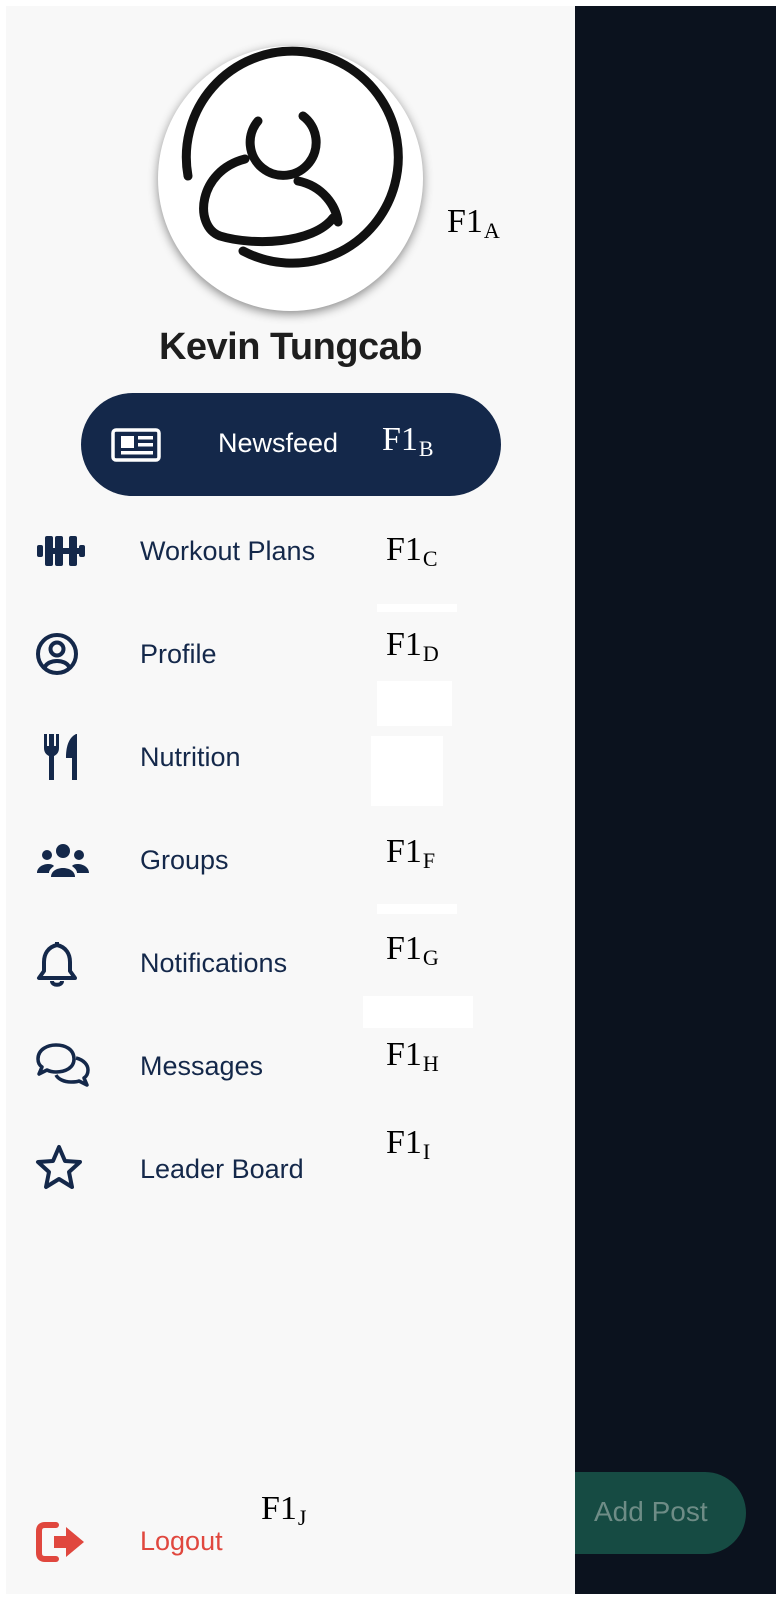 This screenshot has height=1600, width=782. I want to click on bell-icon, so click(63, 963).